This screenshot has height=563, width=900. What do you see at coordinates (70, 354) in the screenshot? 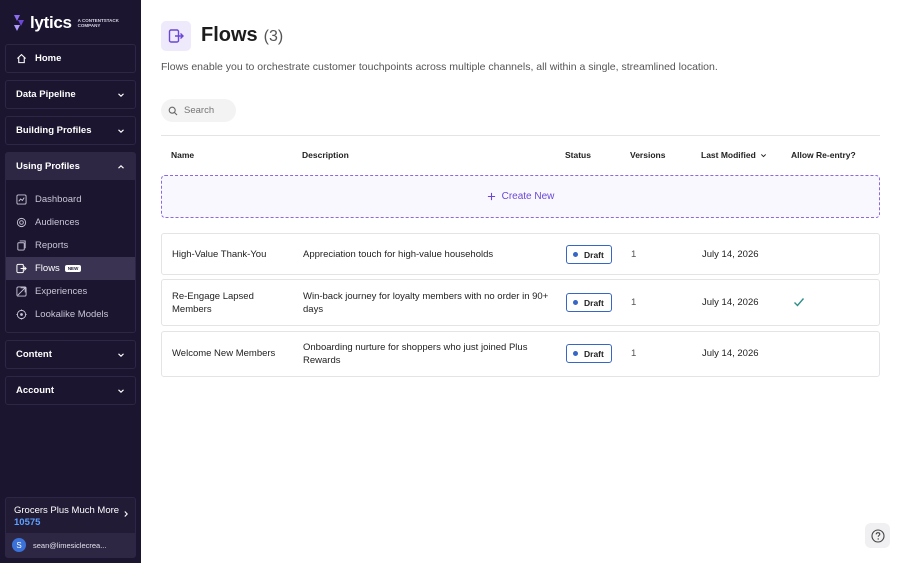
I see `sidebar-section-content: Content` at bounding box center [70, 354].